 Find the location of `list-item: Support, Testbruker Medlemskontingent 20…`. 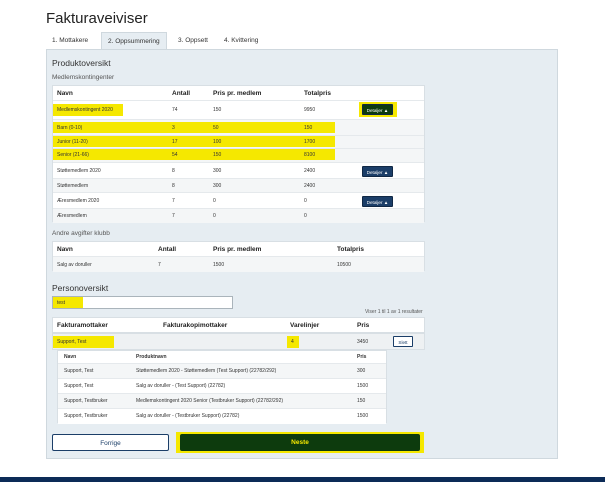

list-item: Support, Testbruker Medlemskontingent 20… is located at coordinates (222, 401).